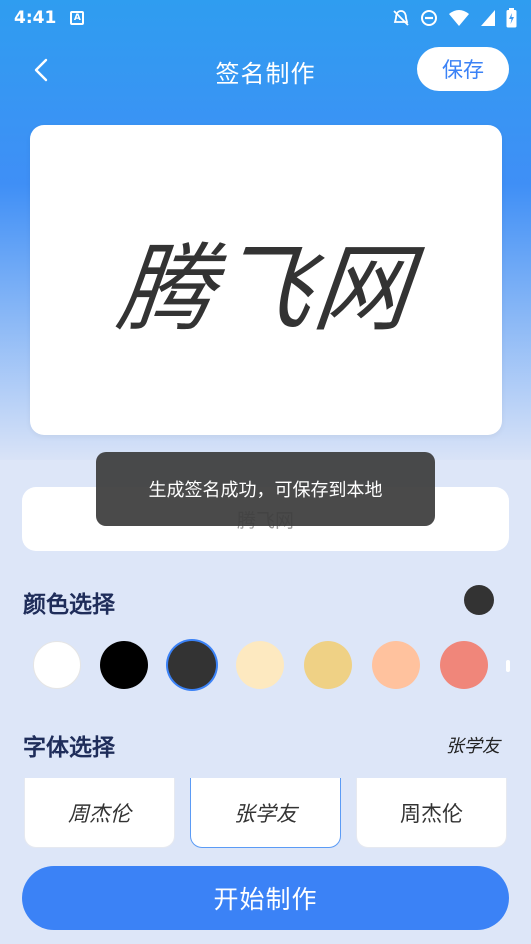 This screenshot has width=531, height=944. What do you see at coordinates (260, 665) in the screenshot?
I see `color-swatch-cream` at bounding box center [260, 665].